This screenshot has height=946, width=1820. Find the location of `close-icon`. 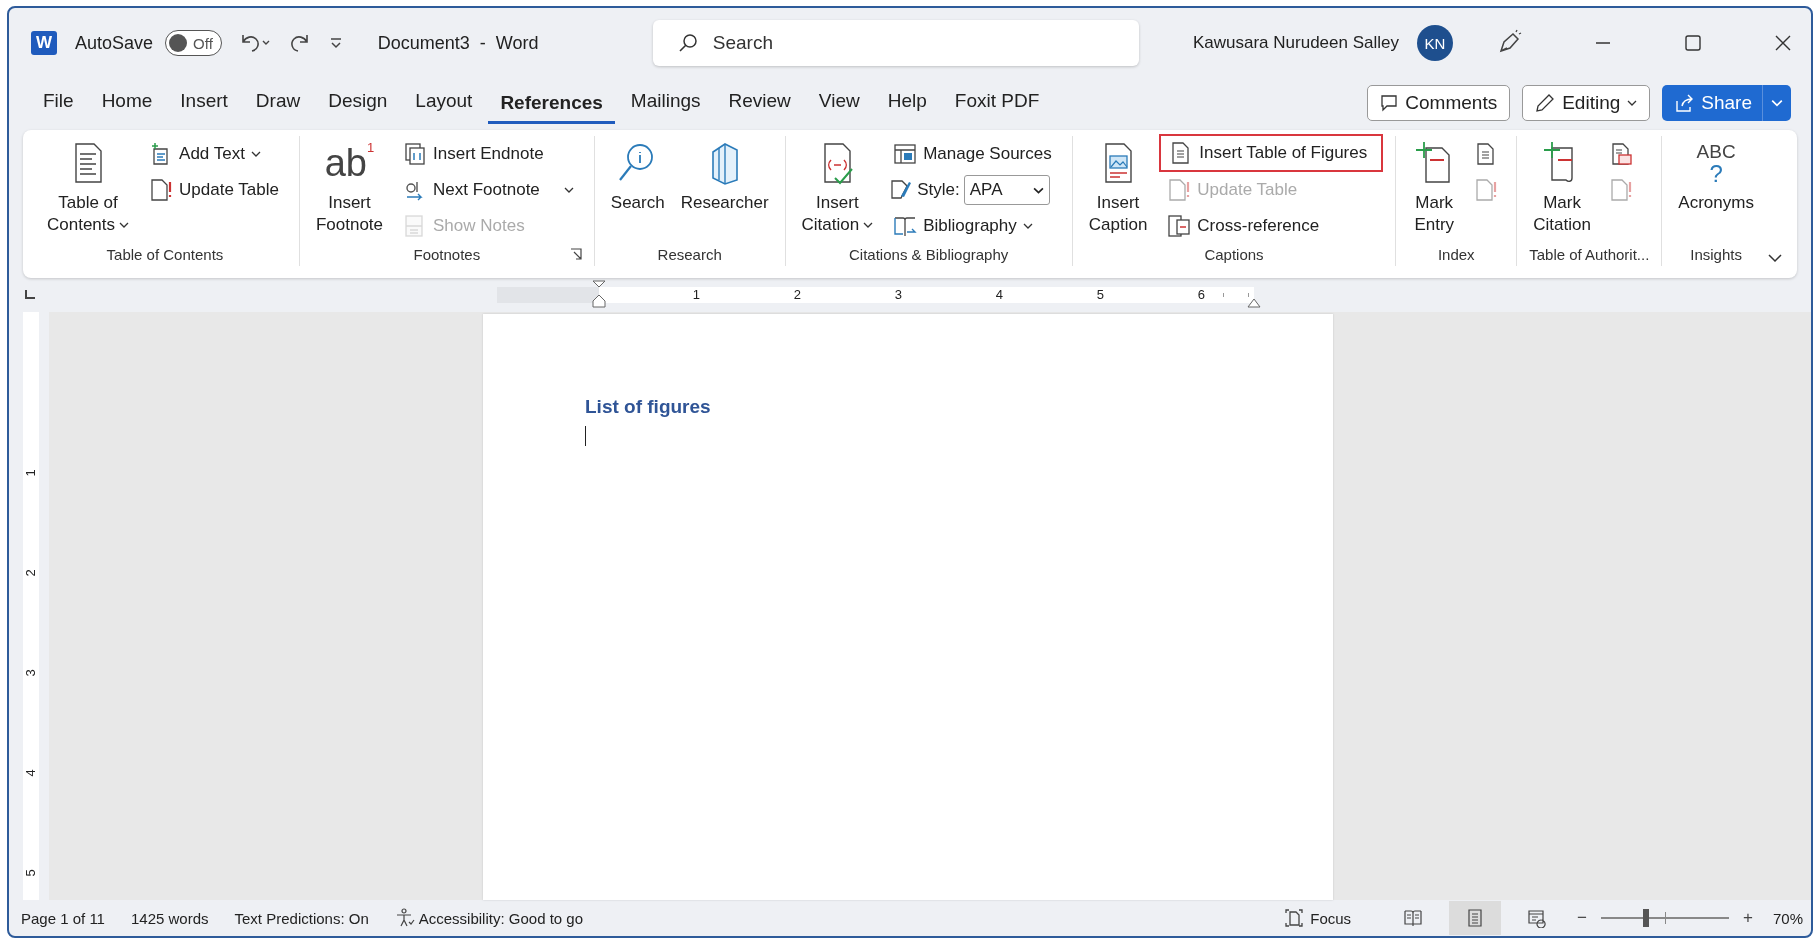

close-icon is located at coordinates (1783, 43).